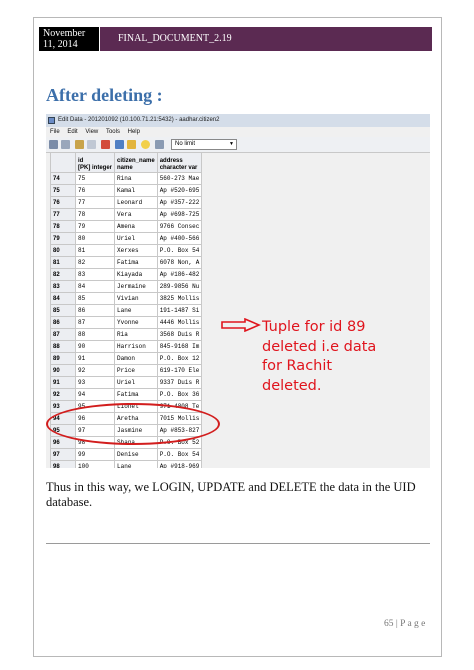 The width and height of the screenshot is (474, 670). What do you see at coordinates (113, 132) in the screenshot?
I see `menu-tools: Tools` at bounding box center [113, 132].